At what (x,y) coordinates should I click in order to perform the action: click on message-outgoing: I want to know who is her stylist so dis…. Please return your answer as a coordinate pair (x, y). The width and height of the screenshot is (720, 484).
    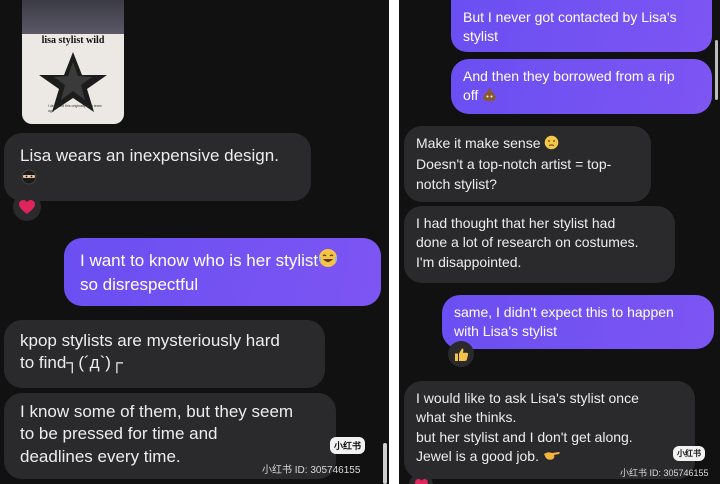
    Looking at the image, I should click on (222, 272).